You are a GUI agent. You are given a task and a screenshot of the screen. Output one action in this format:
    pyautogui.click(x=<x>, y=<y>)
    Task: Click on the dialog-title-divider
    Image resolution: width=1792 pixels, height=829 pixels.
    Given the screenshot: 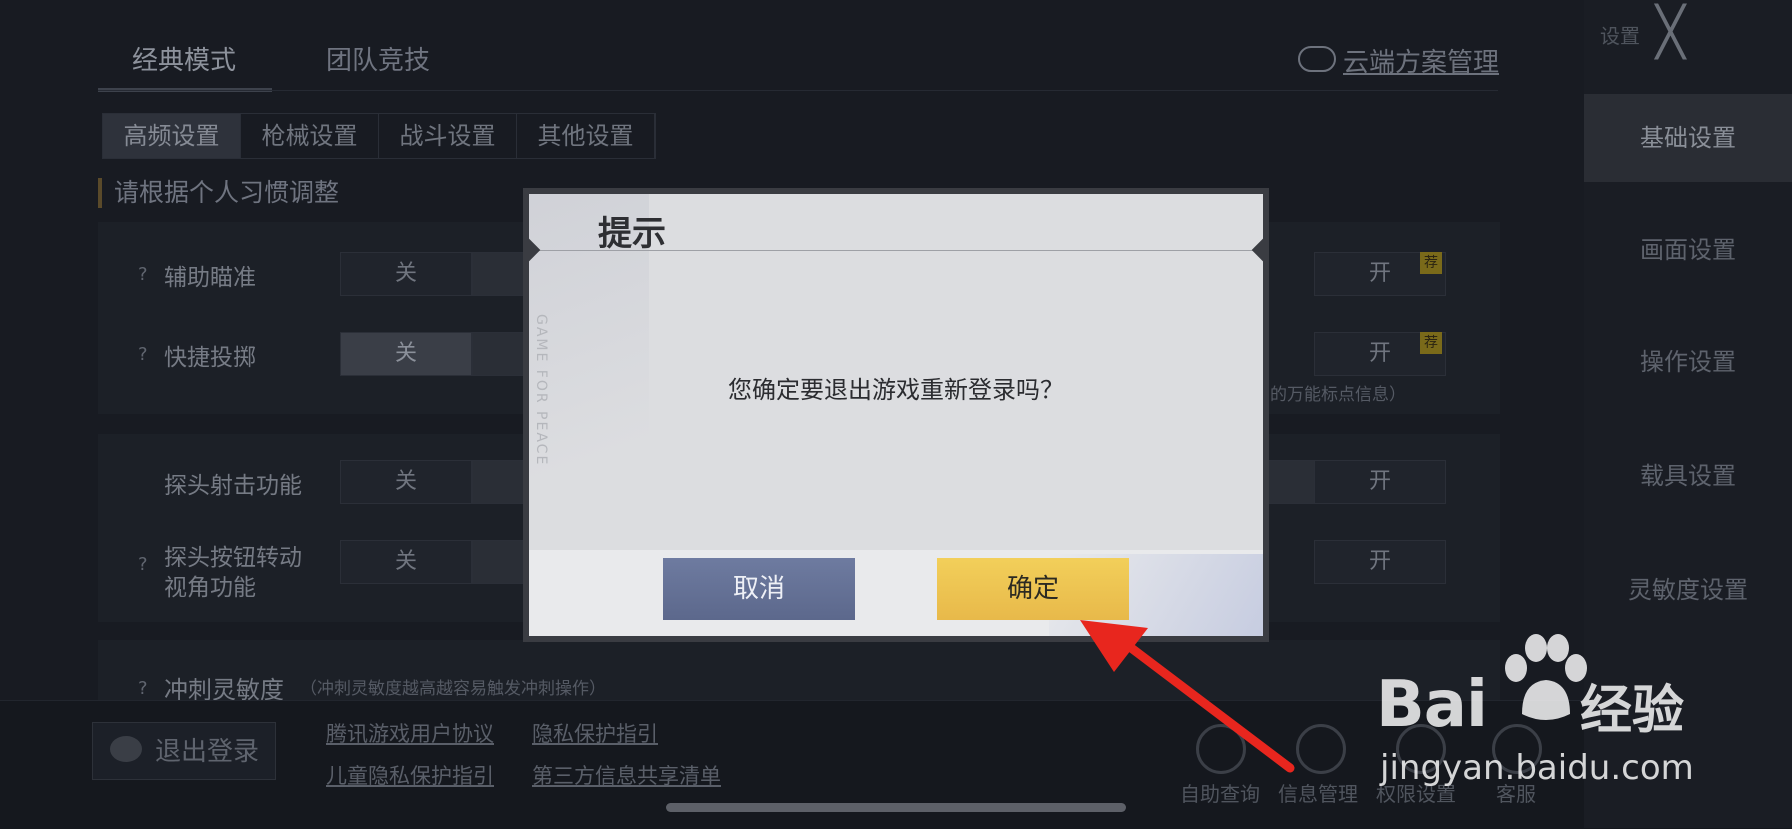 What is the action you would take?
    pyautogui.click(x=896, y=250)
    